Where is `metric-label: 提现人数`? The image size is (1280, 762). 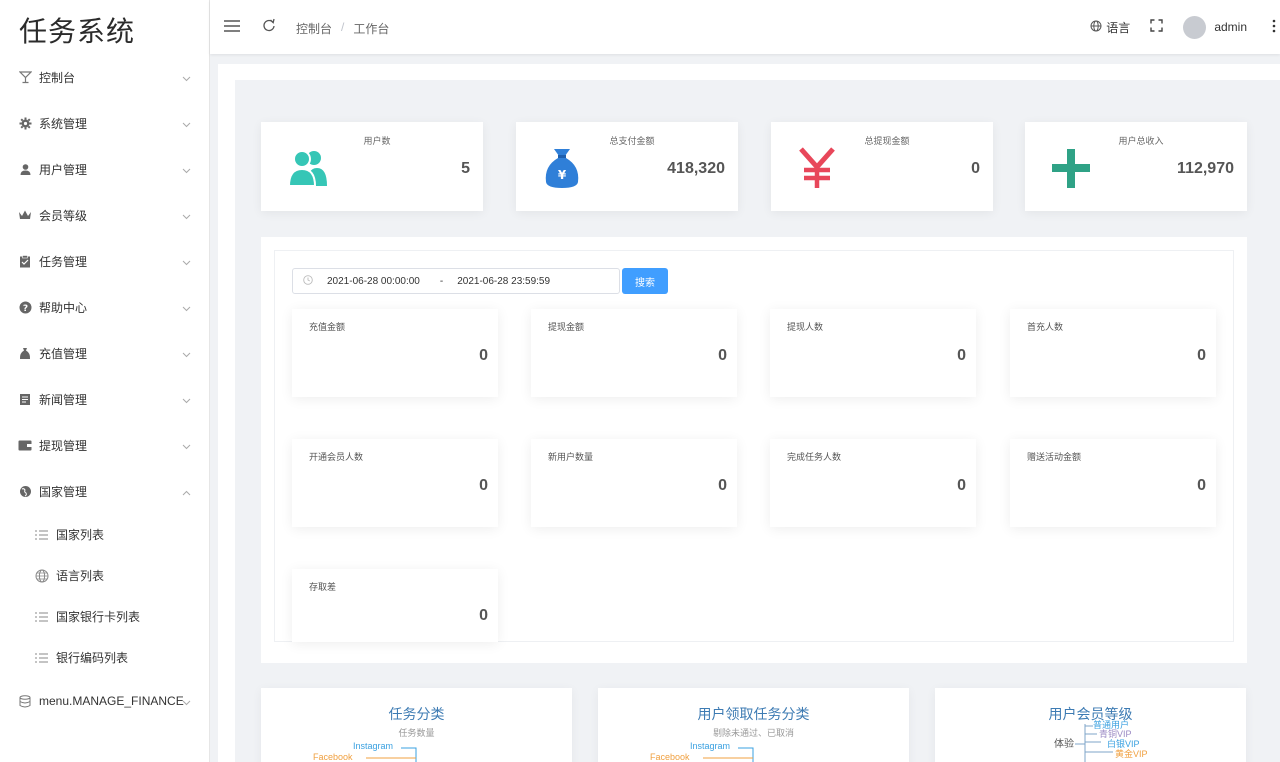
metric-label: 提现人数 is located at coordinates (805, 327).